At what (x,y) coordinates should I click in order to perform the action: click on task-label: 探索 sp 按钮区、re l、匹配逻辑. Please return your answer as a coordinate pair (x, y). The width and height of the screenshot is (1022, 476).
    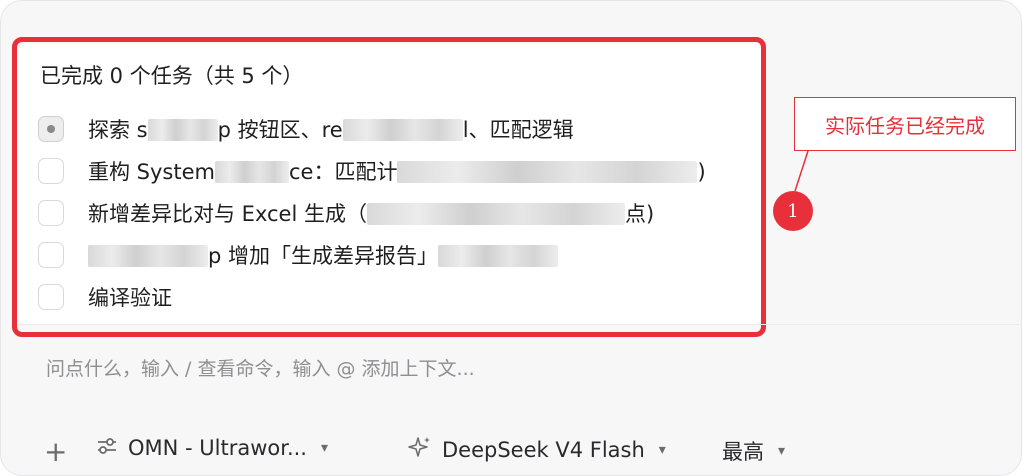
    Looking at the image, I should click on (331, 130).